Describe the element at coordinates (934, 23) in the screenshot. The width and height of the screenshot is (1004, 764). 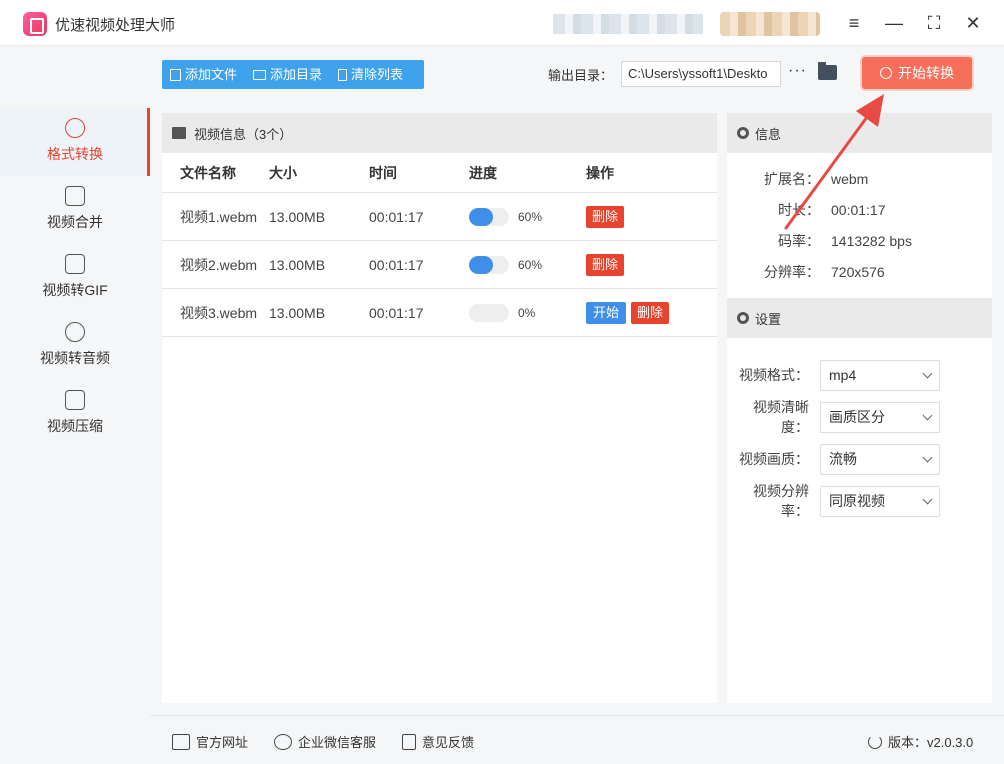
I see `maximize-icon: ⛶` at that location.